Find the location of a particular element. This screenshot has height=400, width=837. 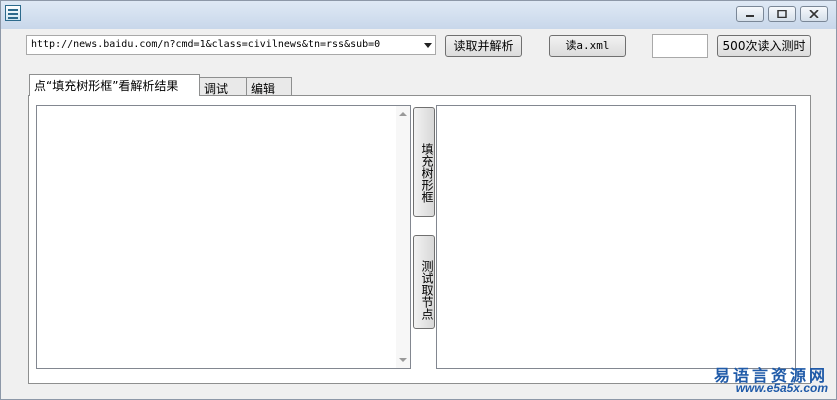

app-icon is located at coordinates (13, 13).